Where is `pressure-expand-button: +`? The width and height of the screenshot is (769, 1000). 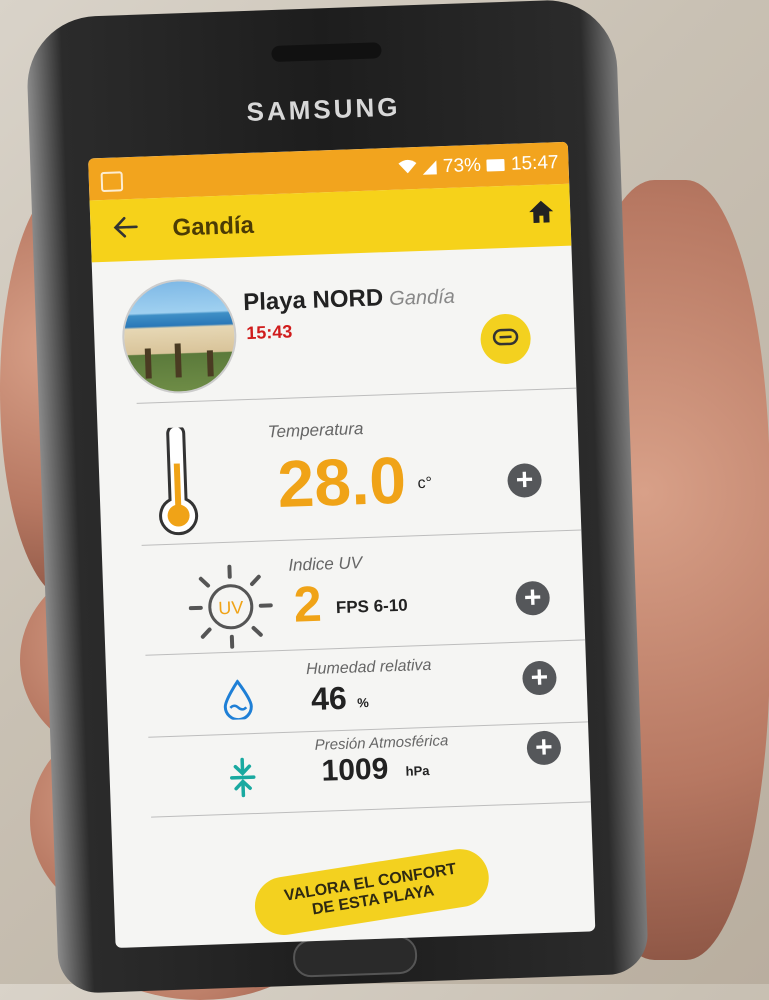
pressure-expand-button: + is located at coordinates (543, 747).